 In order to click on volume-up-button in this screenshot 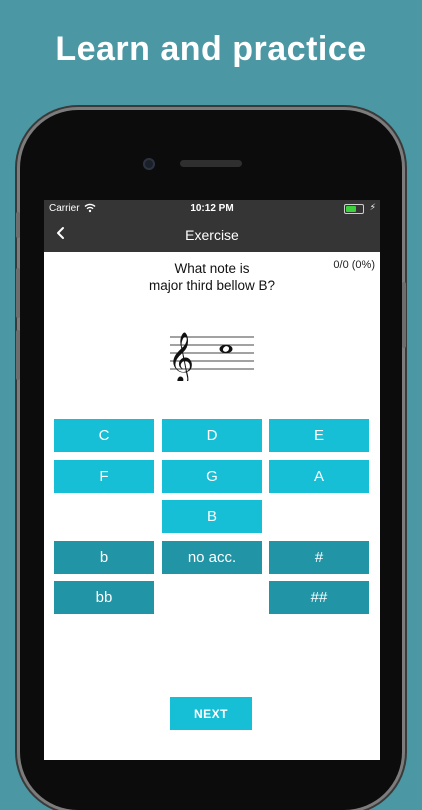, I will do `click(18, 293)`.